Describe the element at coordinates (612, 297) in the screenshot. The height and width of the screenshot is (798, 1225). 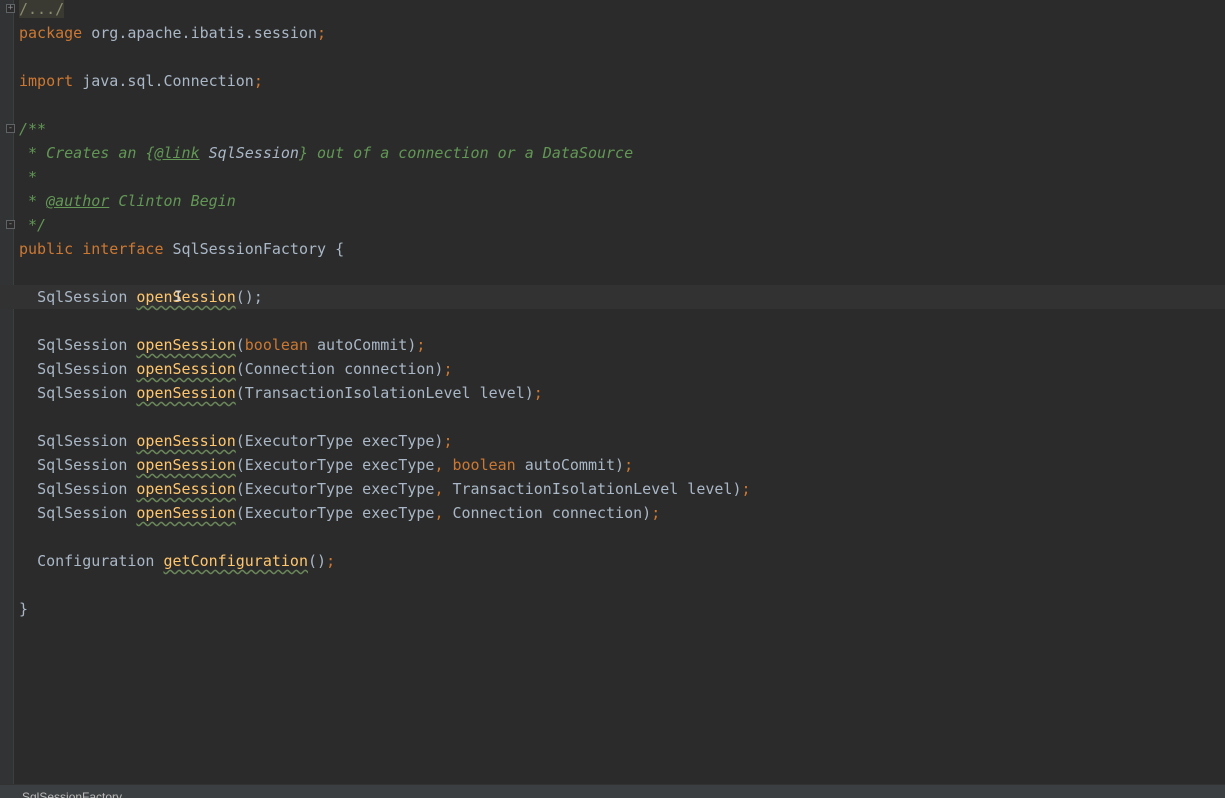
I see `current-code-line: SqlSession openSession();` at that location.